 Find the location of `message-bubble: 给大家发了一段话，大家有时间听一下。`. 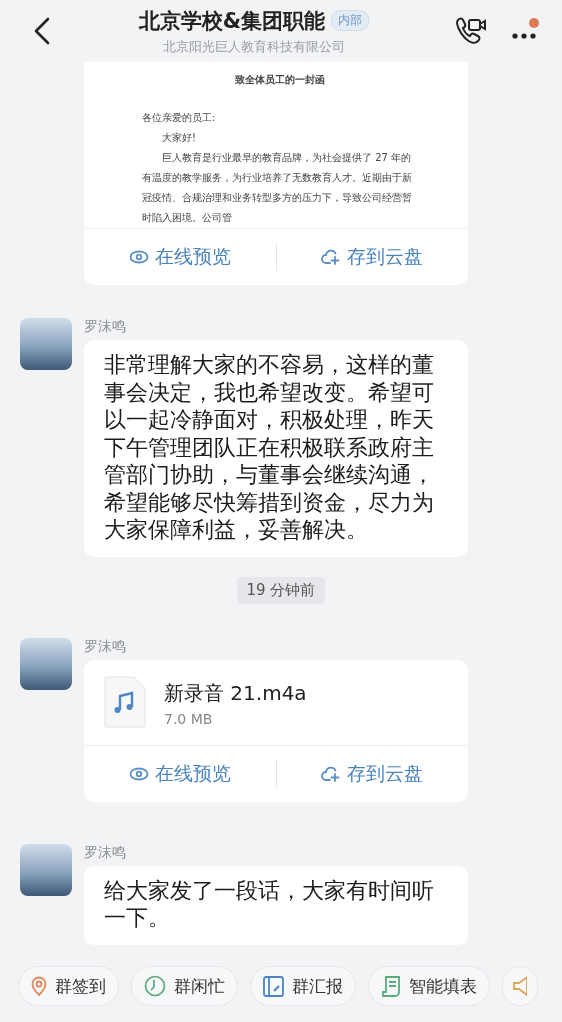

message-bubble: 给大家发了一段话，大家有时间听一下。 is located at coordinates (276, 905).